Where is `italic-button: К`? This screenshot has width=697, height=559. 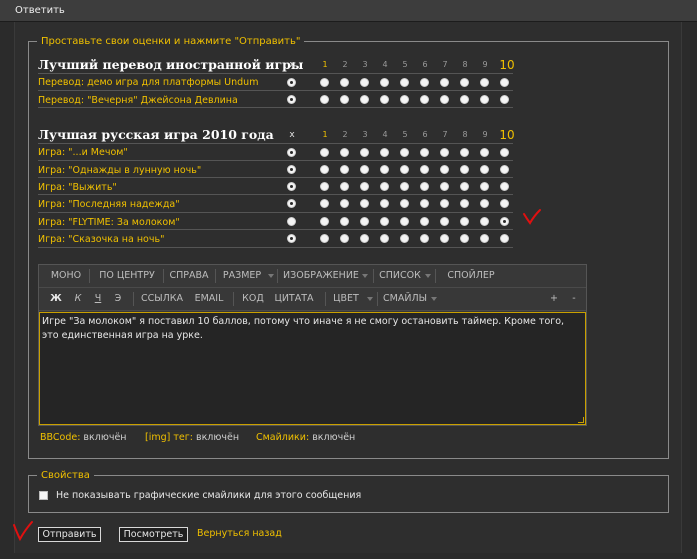
italic-button: К is located at coordinates (78, 299).